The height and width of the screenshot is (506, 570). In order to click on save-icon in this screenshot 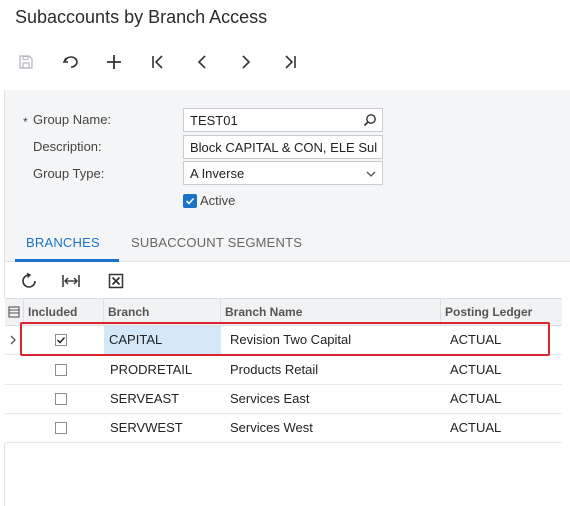, I will do `click(26, 62)`.